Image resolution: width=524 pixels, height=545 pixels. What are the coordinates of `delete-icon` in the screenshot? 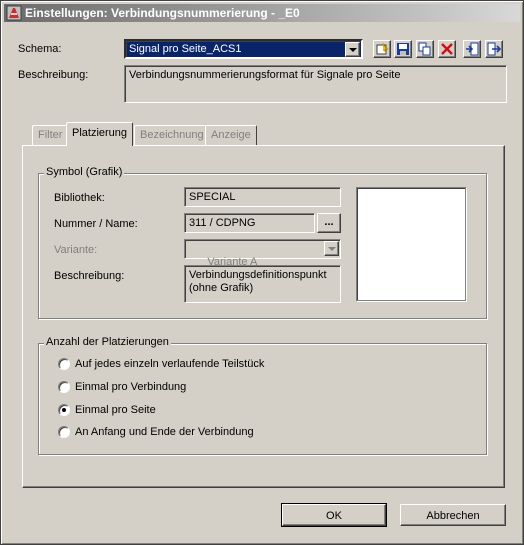 It's located at (447, 49).